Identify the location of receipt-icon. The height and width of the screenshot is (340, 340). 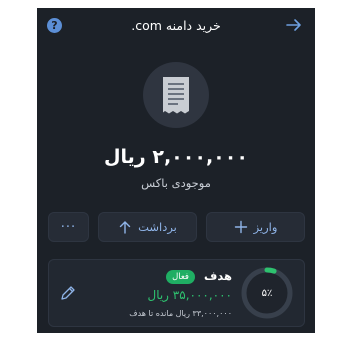
(176, 95).